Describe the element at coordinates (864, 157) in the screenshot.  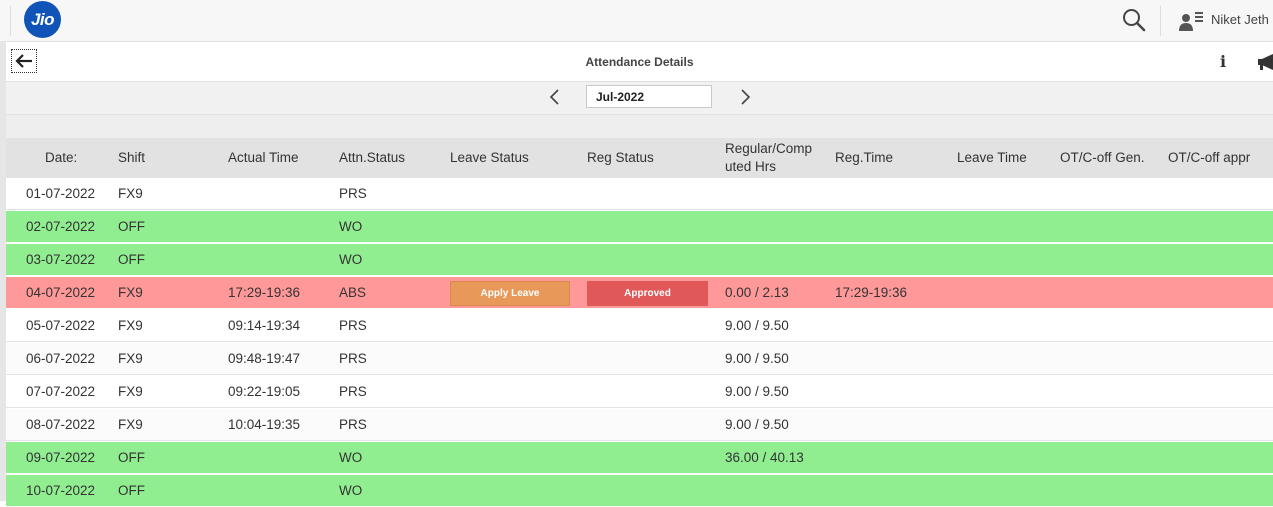
I see `header-reg-time: Reg.Time` at that location.